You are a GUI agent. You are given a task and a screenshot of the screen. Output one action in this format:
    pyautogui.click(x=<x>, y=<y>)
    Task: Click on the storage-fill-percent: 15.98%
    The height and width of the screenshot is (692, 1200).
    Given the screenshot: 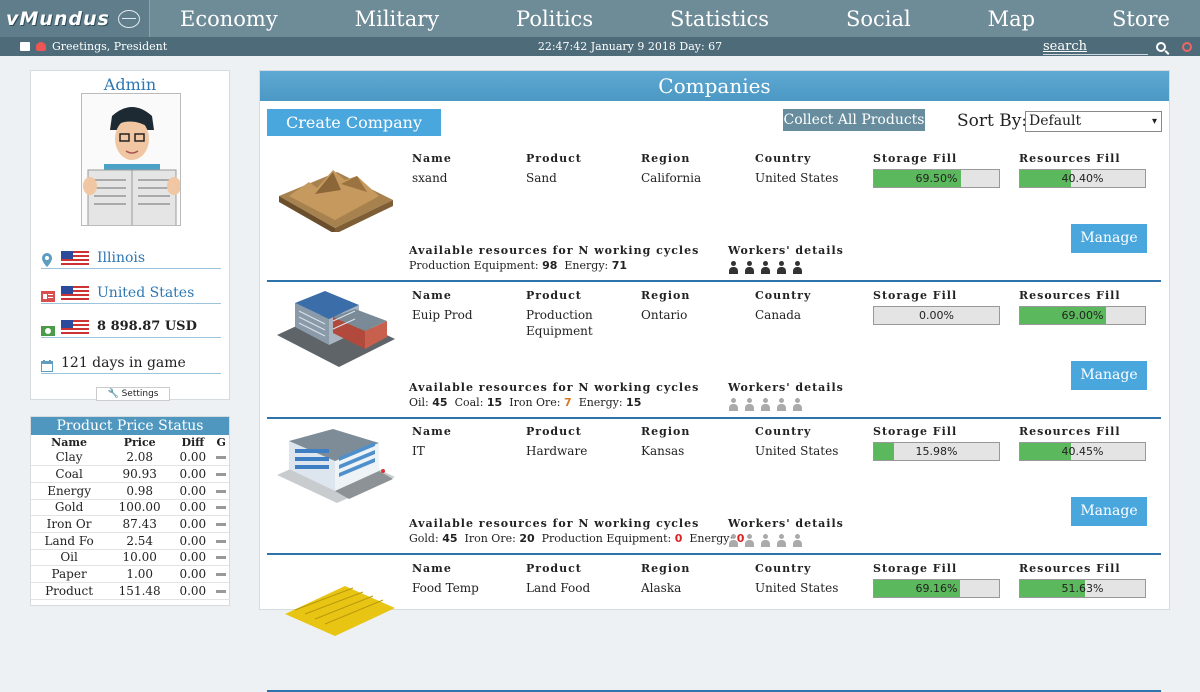 What is the action you would take?
    pyautogui.click(x=936, y=451)
    